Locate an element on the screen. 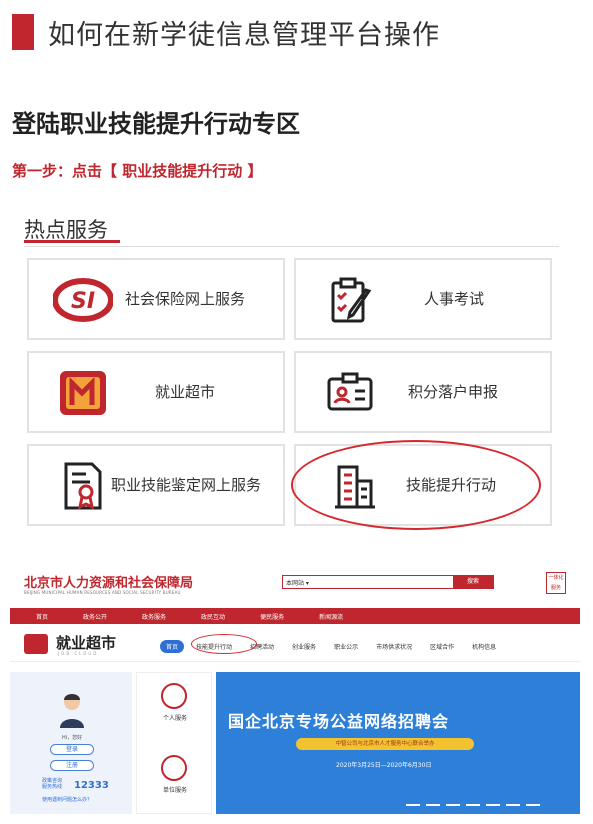 This screenshot has height=824, width=593. tab-institutions: 机构信息 is located at coordinates (484, 646).